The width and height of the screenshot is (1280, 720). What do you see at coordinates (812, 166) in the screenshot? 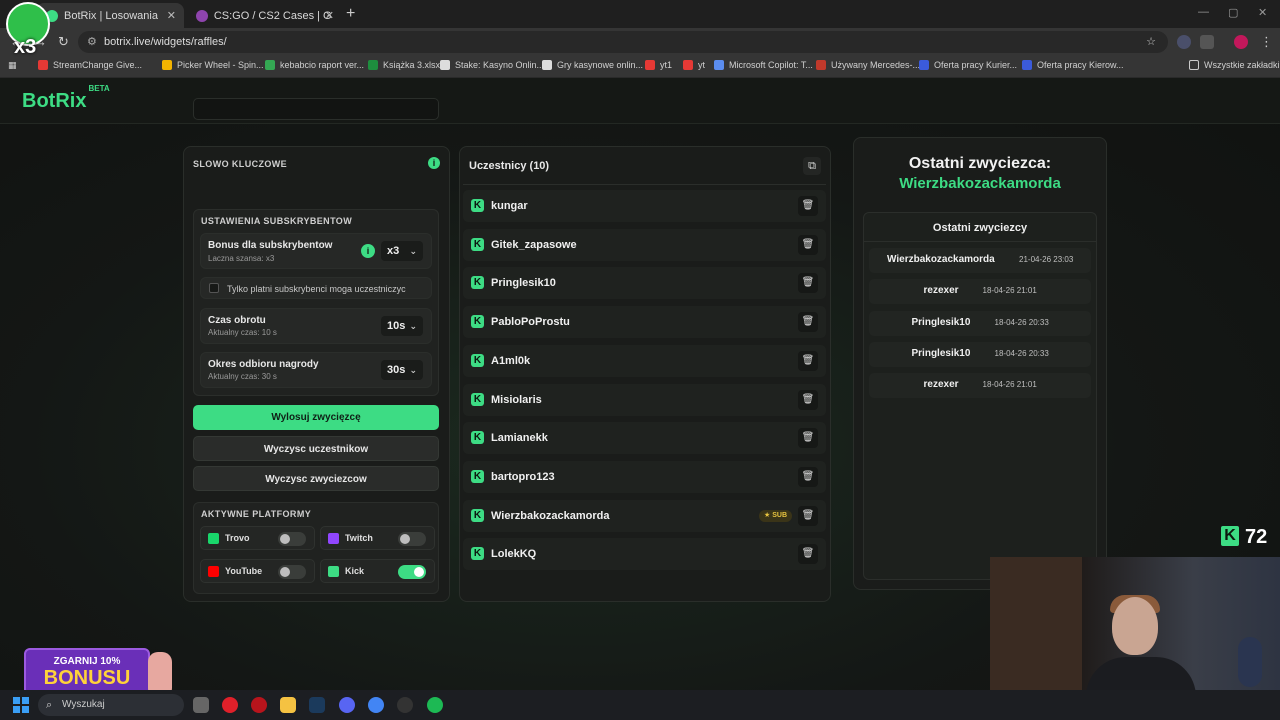
I see `copy-icon: ⧉` at bounding box center [812, 166].